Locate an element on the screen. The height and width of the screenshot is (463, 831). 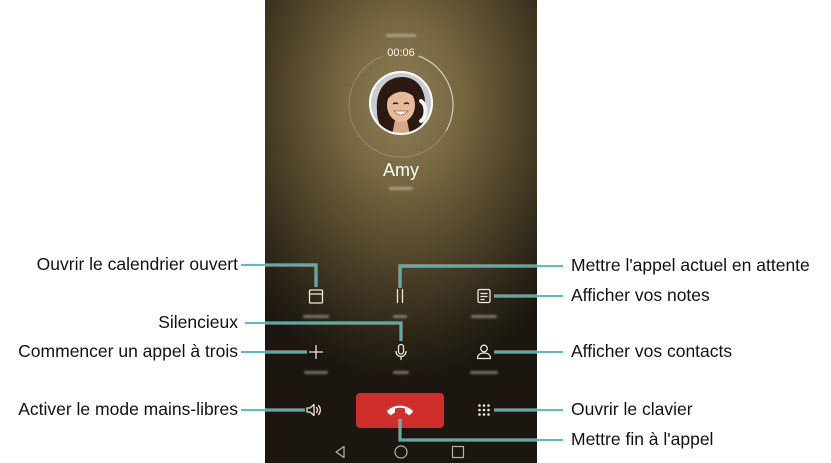
home-circle-icon is located at coordinates (401, 452).